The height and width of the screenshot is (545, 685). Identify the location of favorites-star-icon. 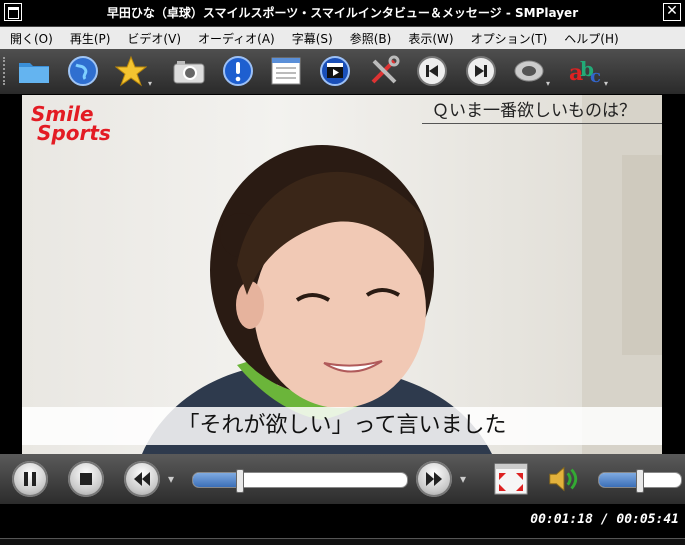
(131, 71).